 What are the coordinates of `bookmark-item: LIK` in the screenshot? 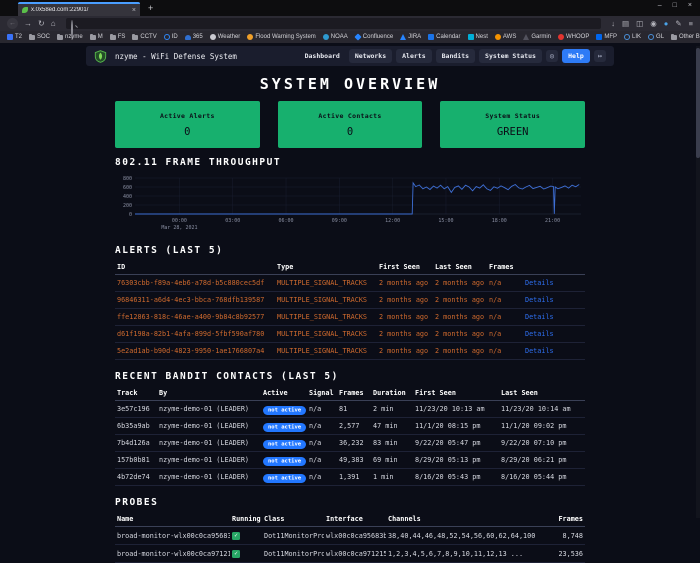 It's located at (632, 37).